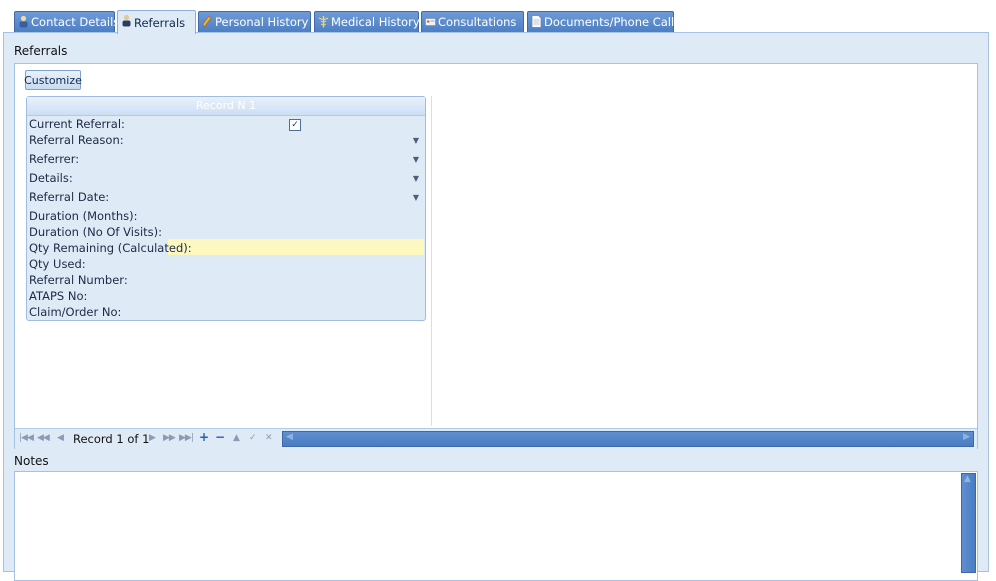 The height and width of the screenshot is (581, 996). I want to click on tab-personal-history: Personal History, so click(254, 21).